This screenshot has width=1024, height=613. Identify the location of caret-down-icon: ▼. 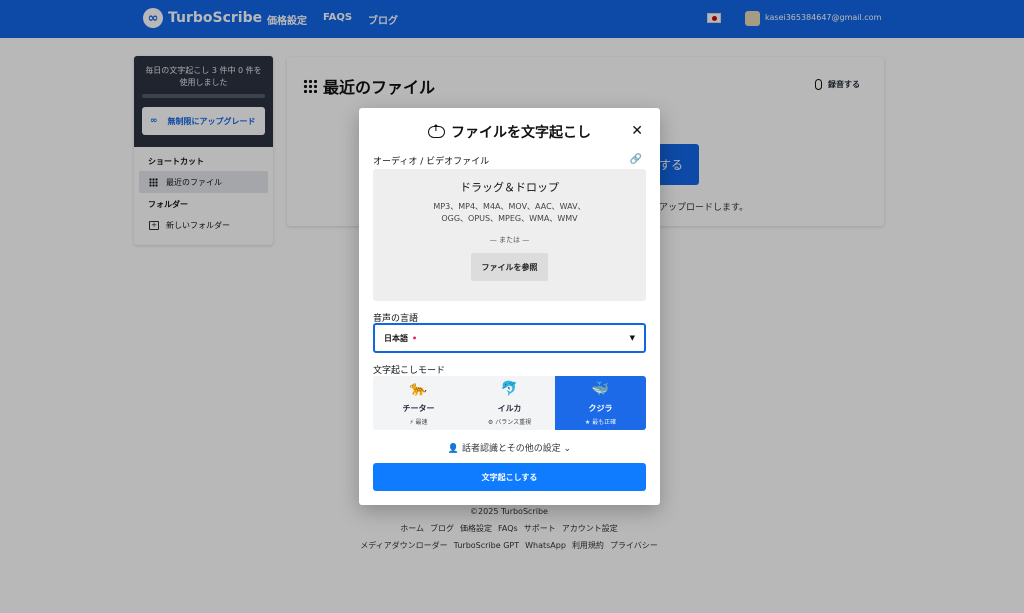
(632, 338).